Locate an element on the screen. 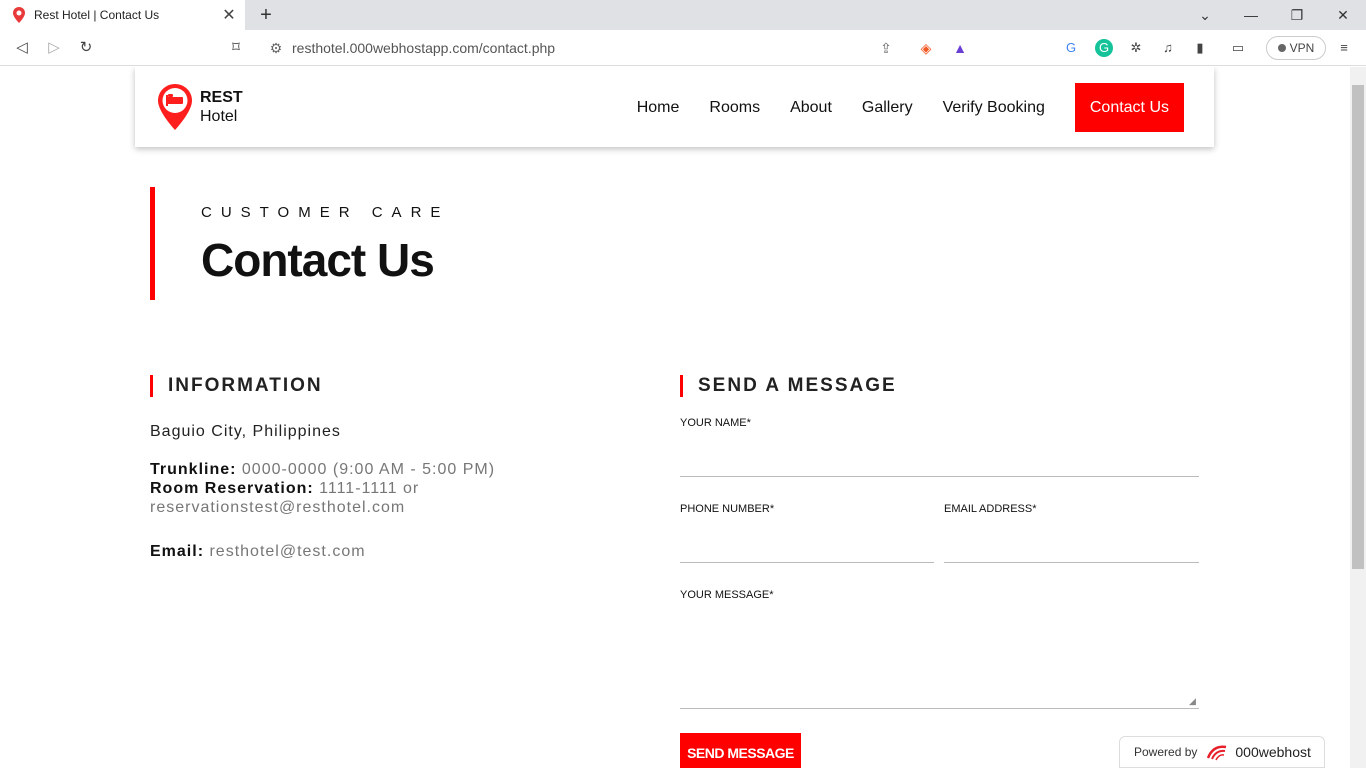 This screenshot has width=1366, height=768. reservation-label: Room Reservation: is located at coordinates (232, 488).